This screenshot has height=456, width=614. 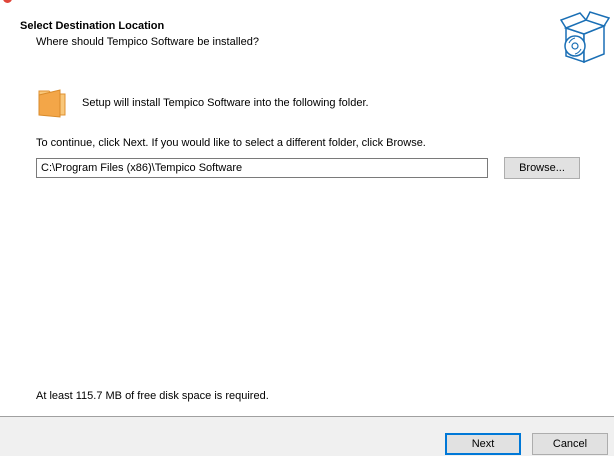 What do you see at coordinates (307, 436) in the screenshot?
I see `wizard-footer: Next Cancel` at bounding box center [307, 436].